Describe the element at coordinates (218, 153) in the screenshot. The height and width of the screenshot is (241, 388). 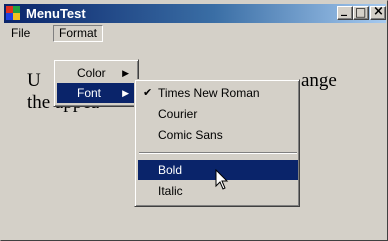
I see `menu-separator` at that location.